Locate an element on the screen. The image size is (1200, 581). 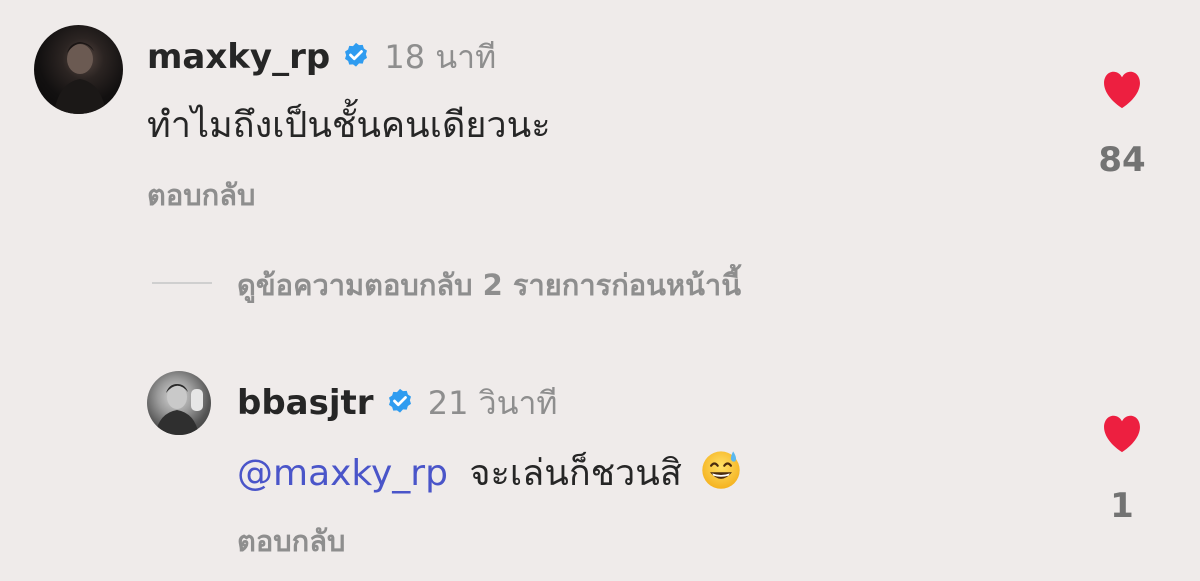
like-count: 1 is located at coordinates (1122, 506).